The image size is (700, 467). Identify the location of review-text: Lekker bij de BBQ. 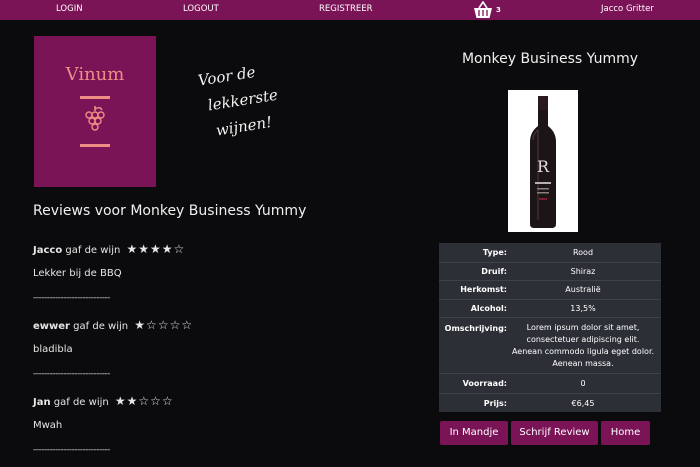
(77, 273).